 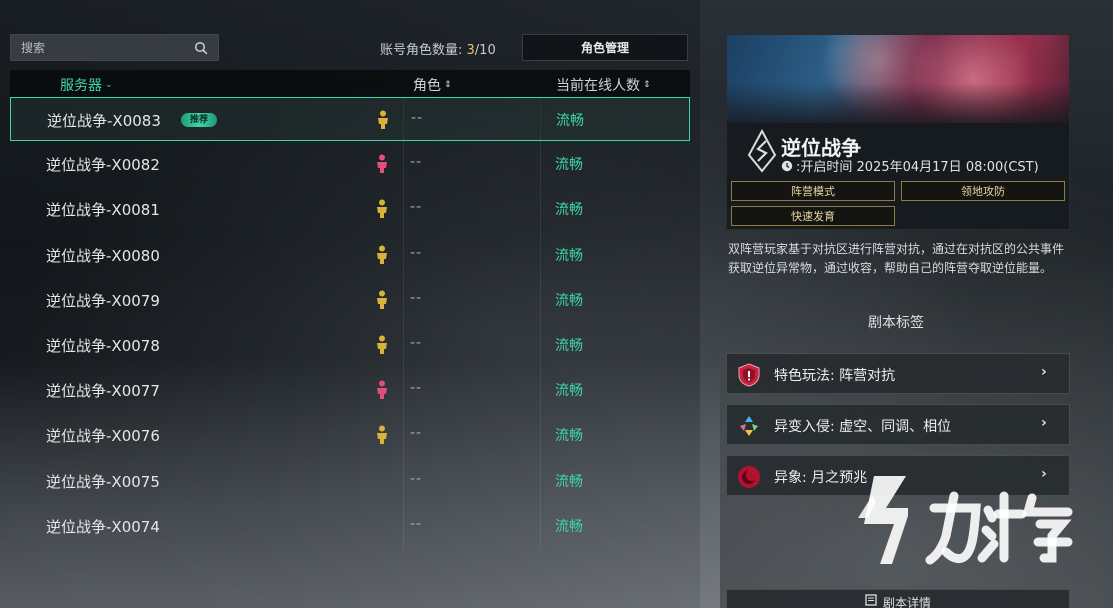 What do you see at coordinates (350, 300) in the screenshot?
I see `server-row: 逆位战争-X0079 -- 流畅` at bounding box center [350, 300].